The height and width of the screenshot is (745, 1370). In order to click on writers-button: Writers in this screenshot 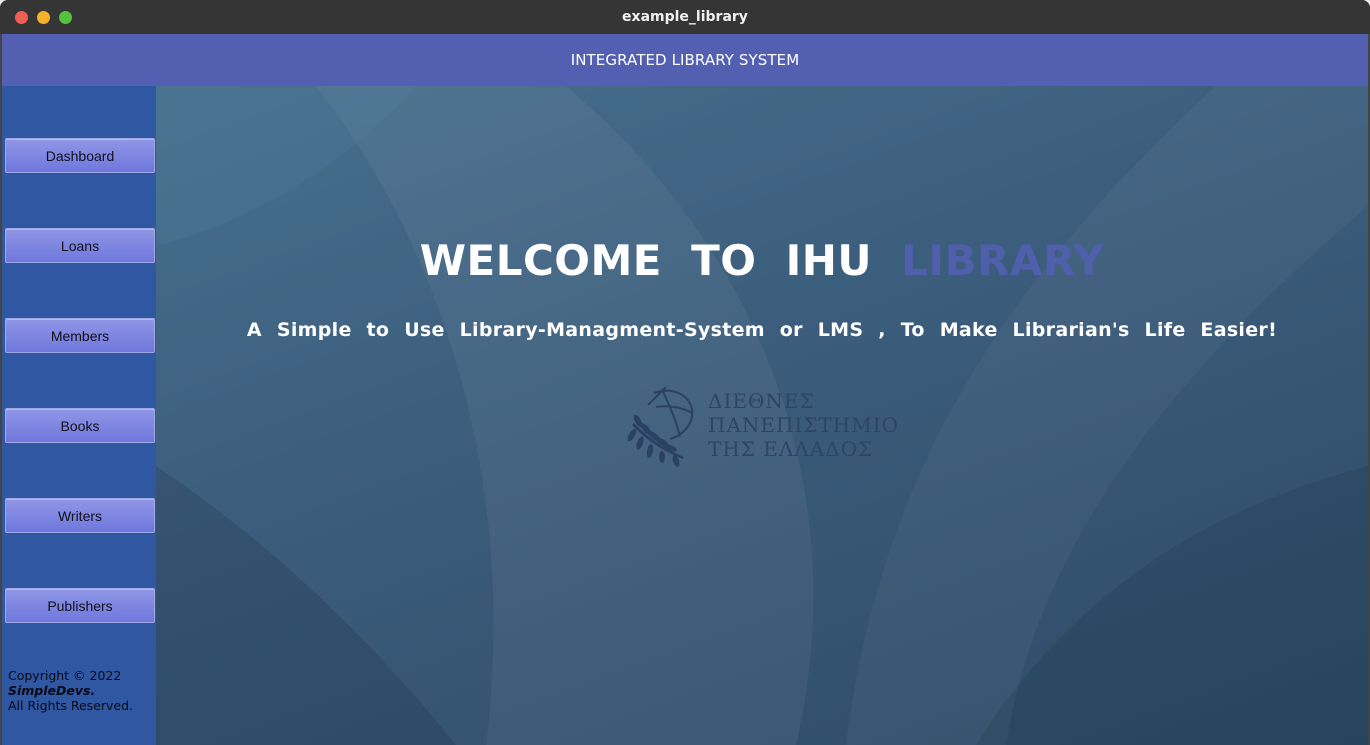, I will do `click(80, 515)`.